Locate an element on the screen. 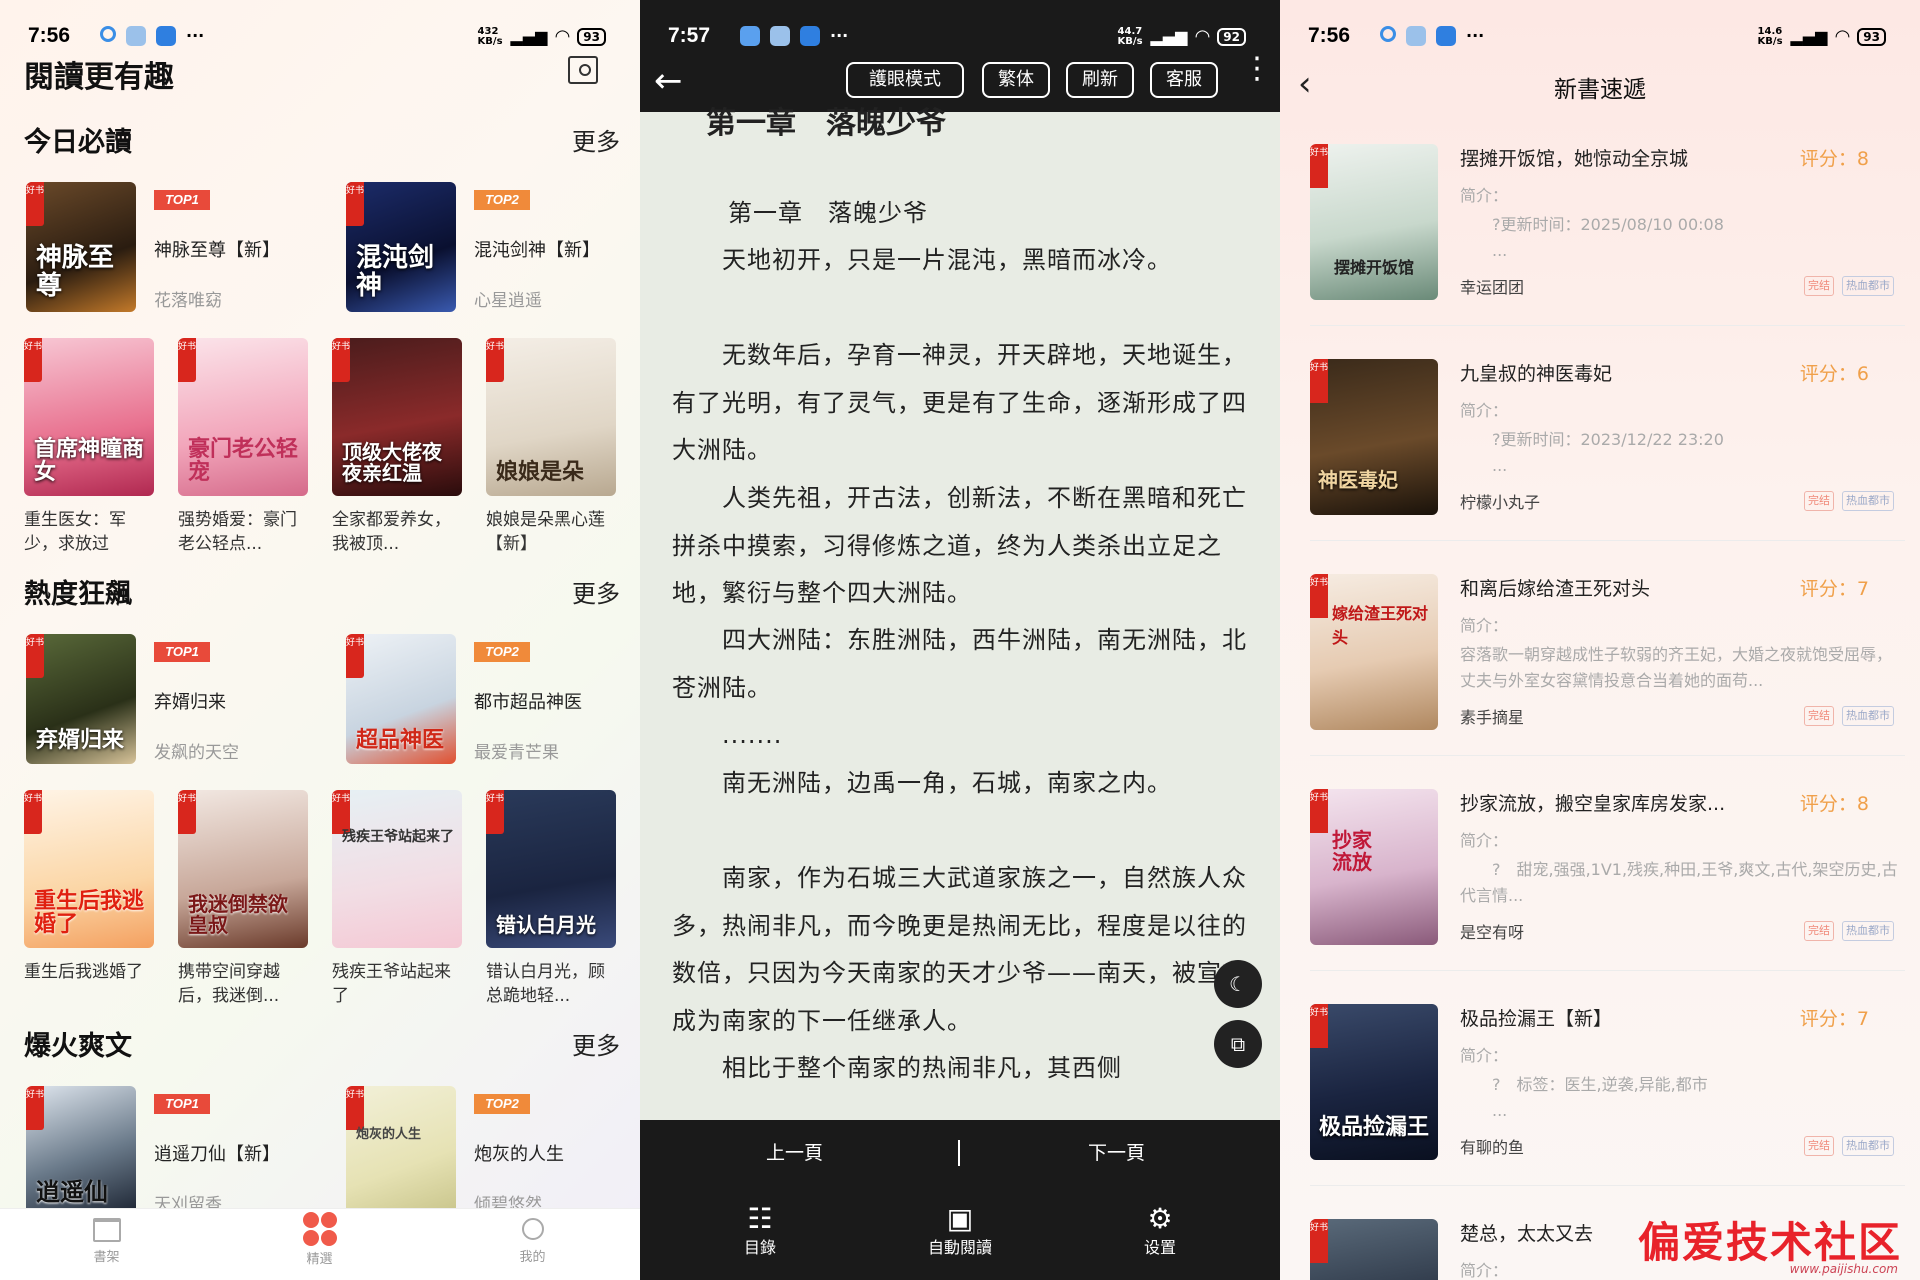  gear-icon: ⚙ is located at coordinates (1160, 1218).